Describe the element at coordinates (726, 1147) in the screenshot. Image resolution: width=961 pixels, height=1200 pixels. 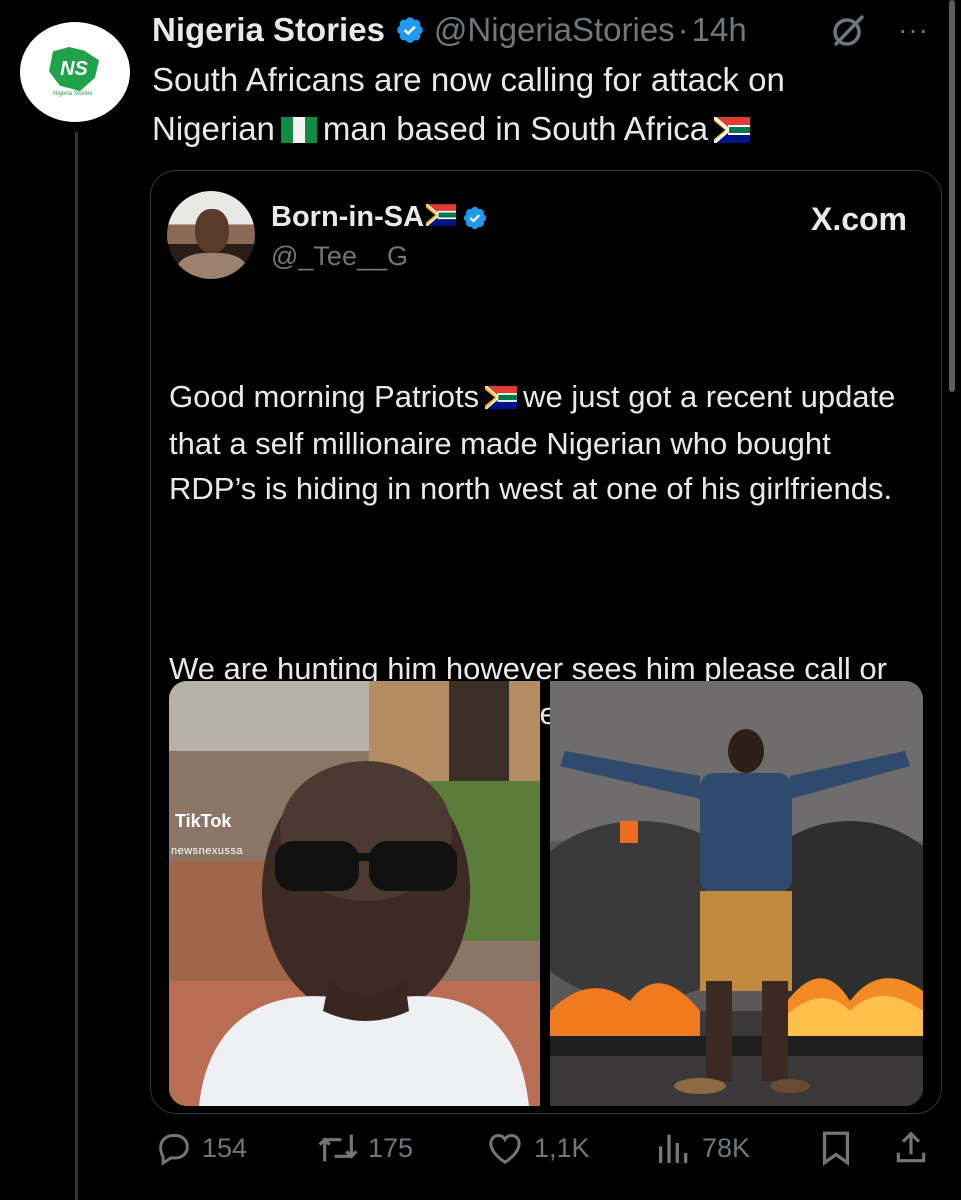
I see `views-count: 78K` at that location.